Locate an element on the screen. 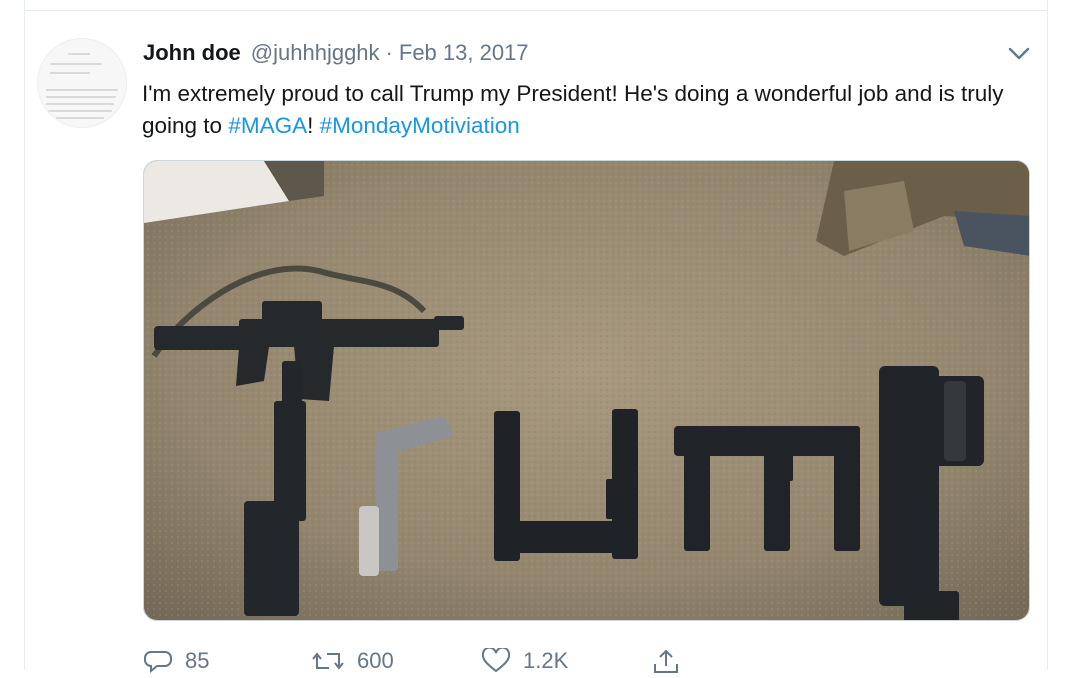  retweet-button: 600 is located at coordinates (352, 661).